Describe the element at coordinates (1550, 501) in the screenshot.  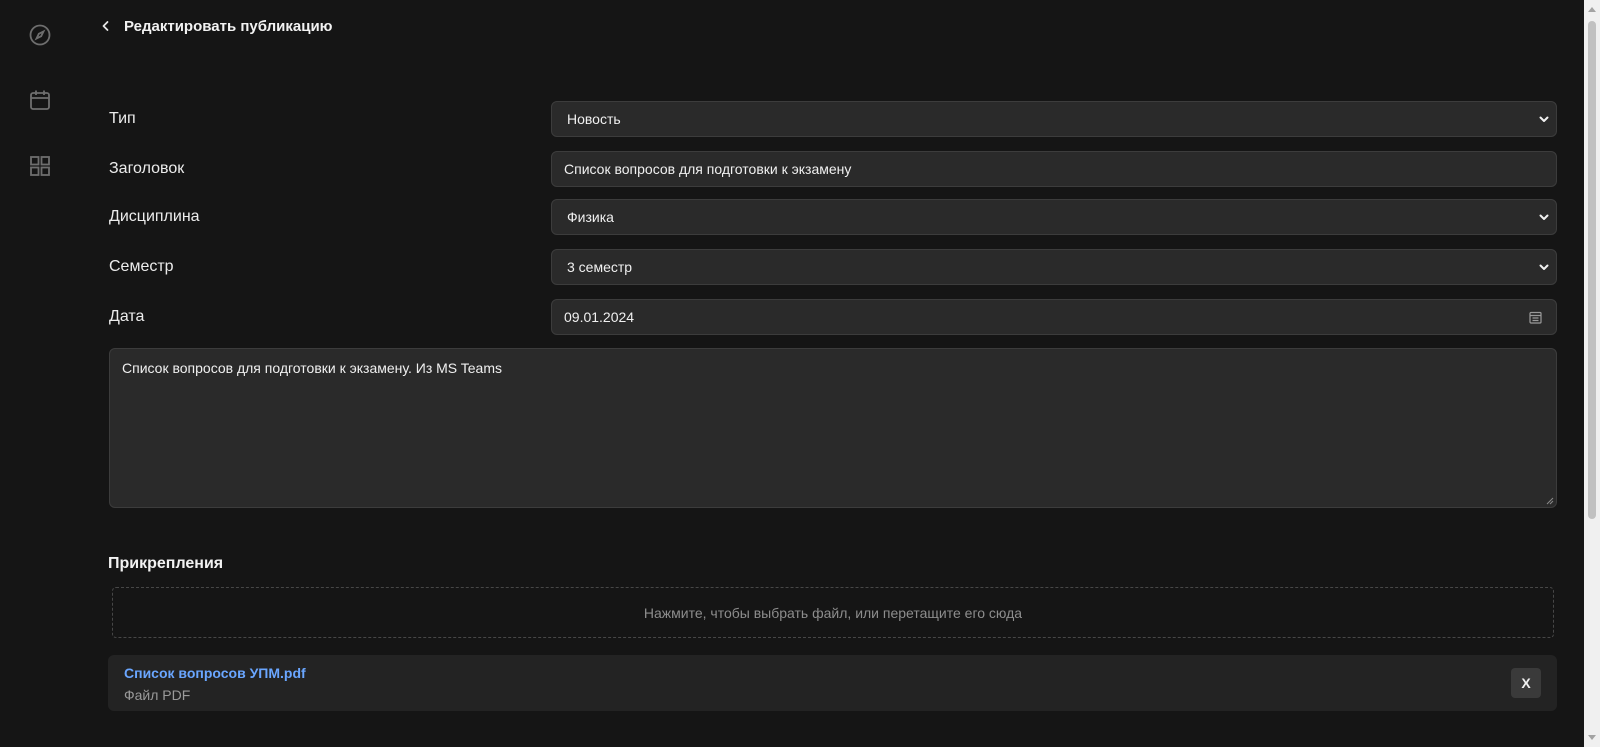
I see `resize-handle-icon` at that location.